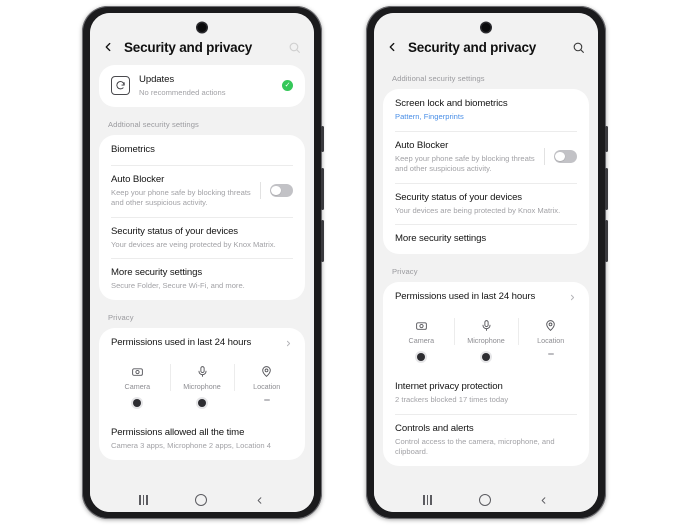 The width and height of the screenshot is (700, 525). I want to click on row-biometrics-text: Biometrics, so click(202, 150).